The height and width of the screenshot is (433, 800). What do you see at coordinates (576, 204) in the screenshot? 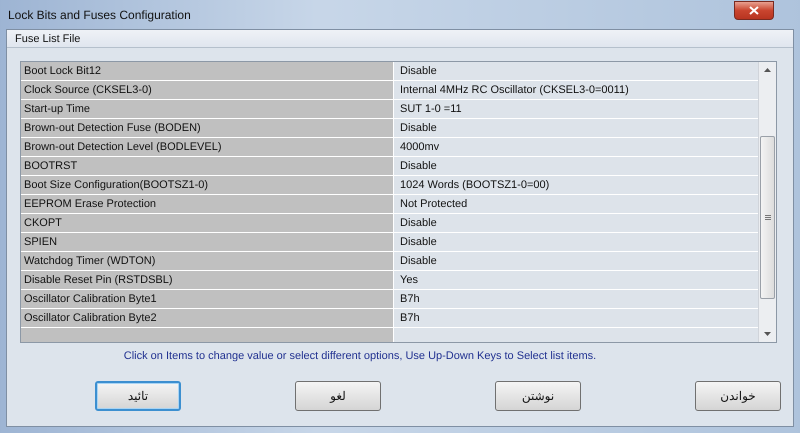
I see `fuse-value: Not Protected` at bounding box center [576, 204].